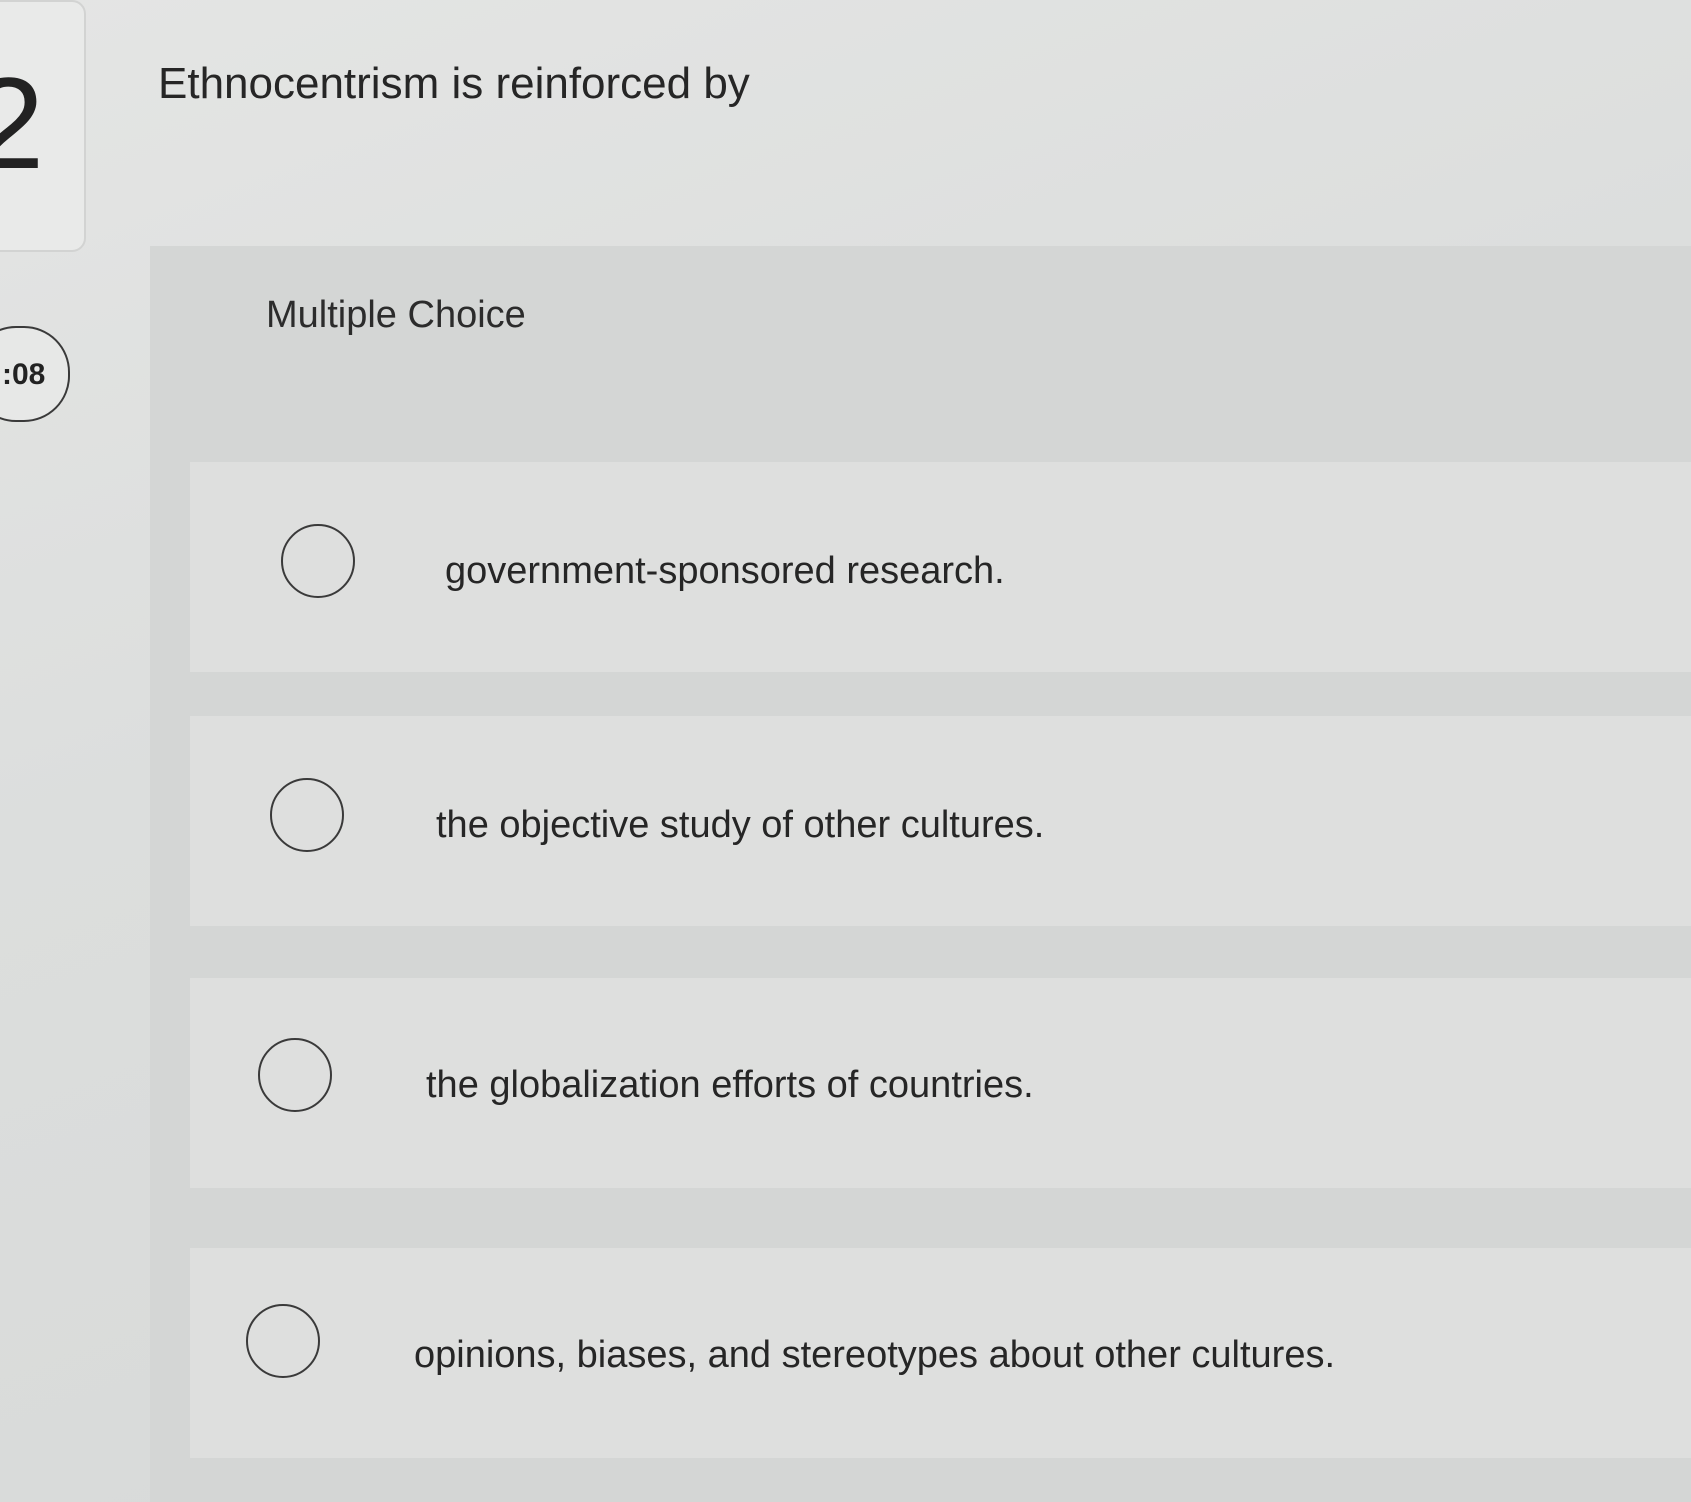 This screenshot has height=1502, width=1691. Describe the element at coordinates (730, 1085) in the screenshot. I see `option-label-3: the globalization efforts of countries.` at that location.